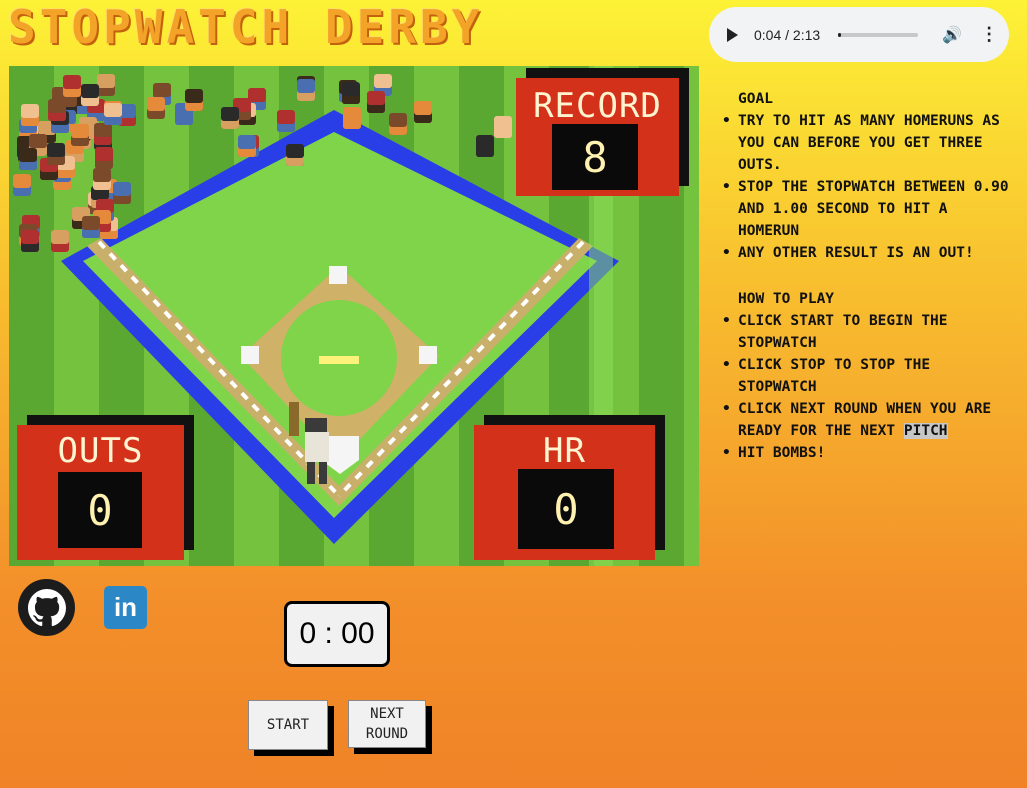 This screenshot has height=788, width=1027. What do you see at coordinates (566, 509) in the screenshot?
I see `hr-value: 0` at bounding box center [566, 509].